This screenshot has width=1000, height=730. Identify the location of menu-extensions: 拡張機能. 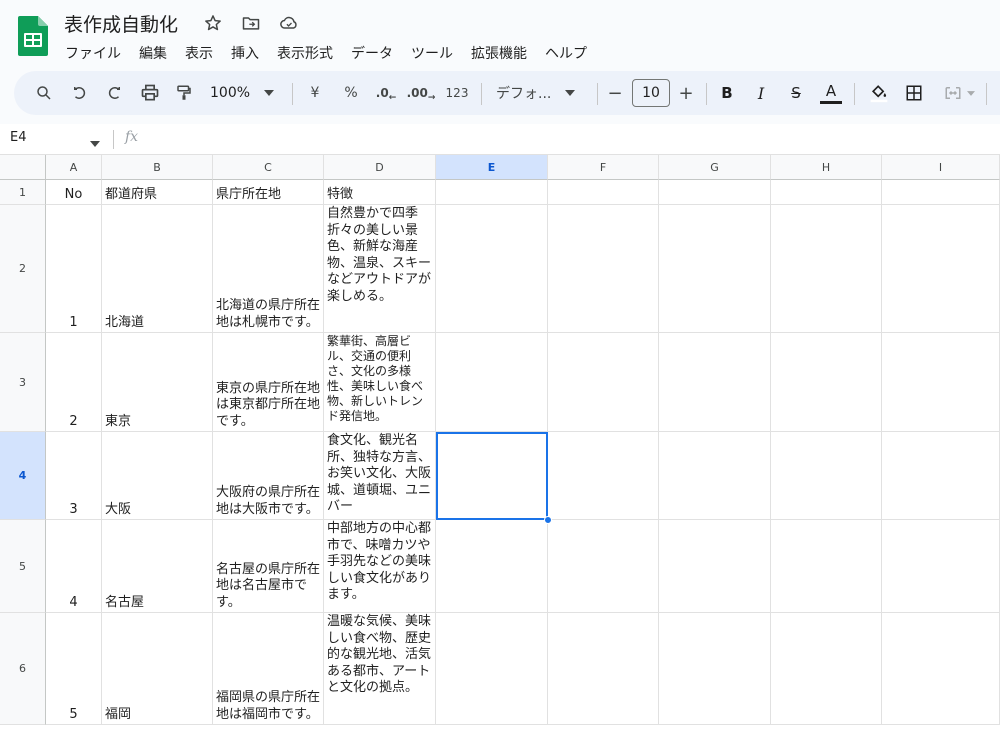
(499, 53).